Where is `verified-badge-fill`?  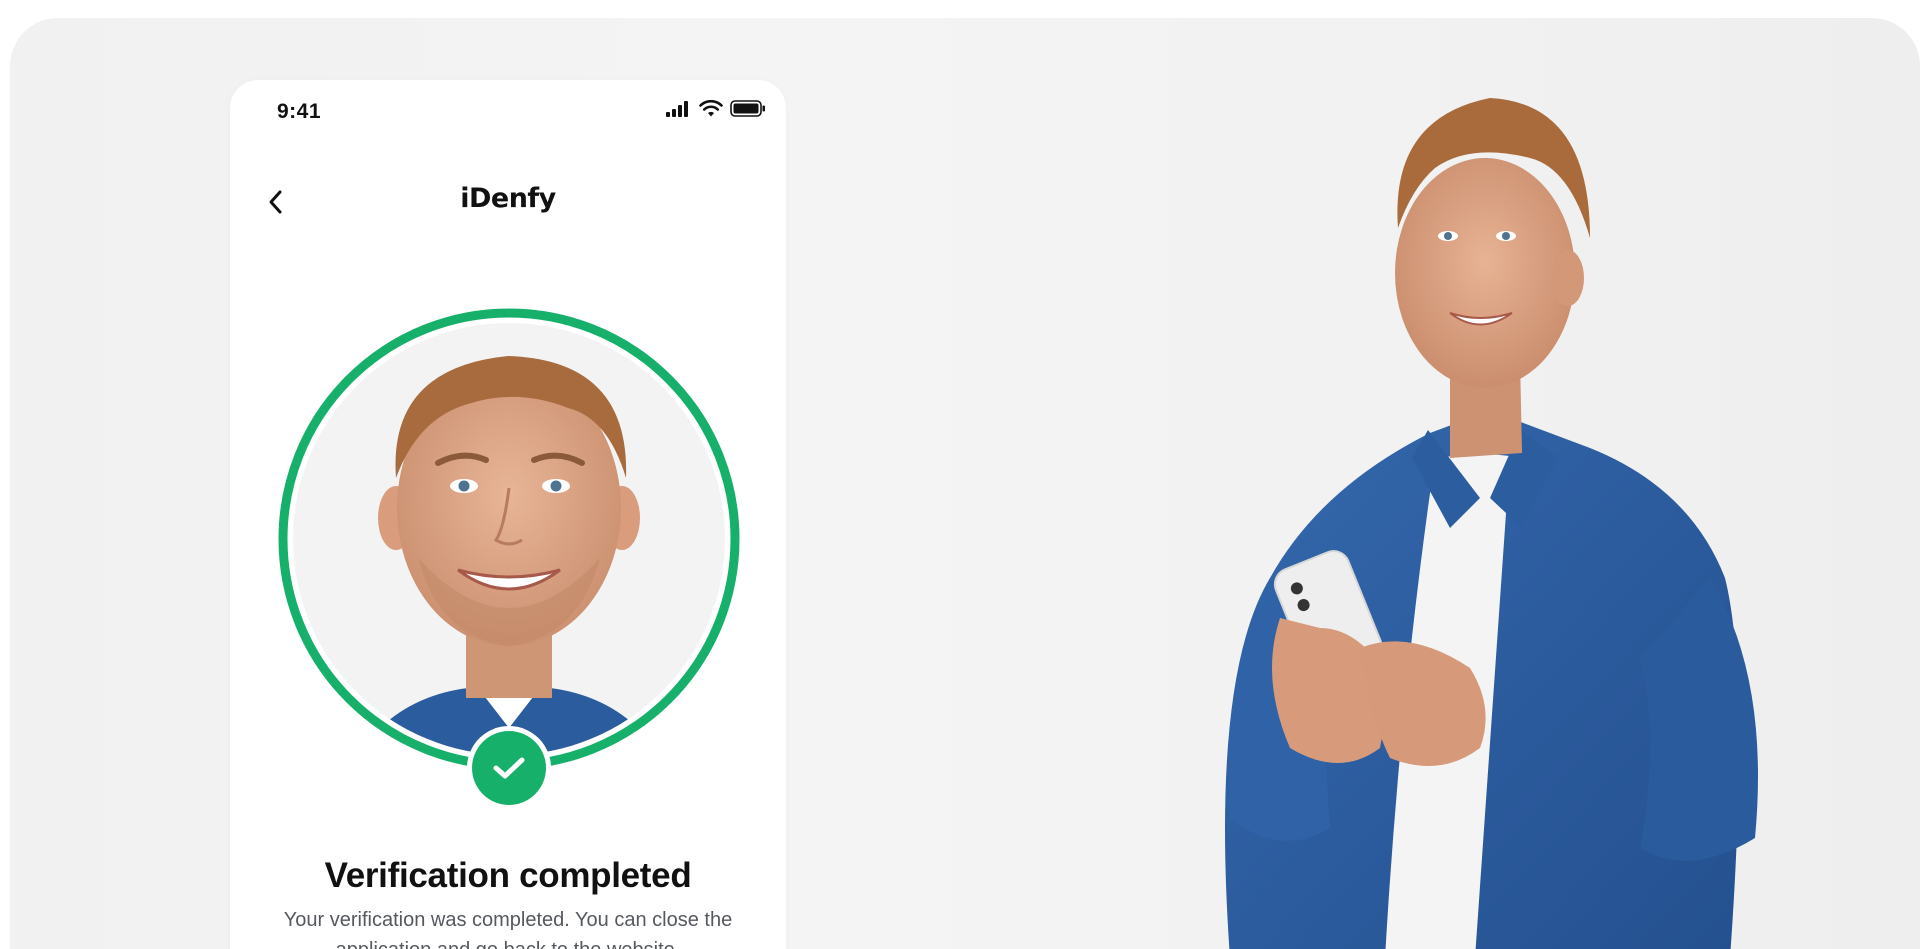 verified-badge-fill is located at coordinates (509, 768).